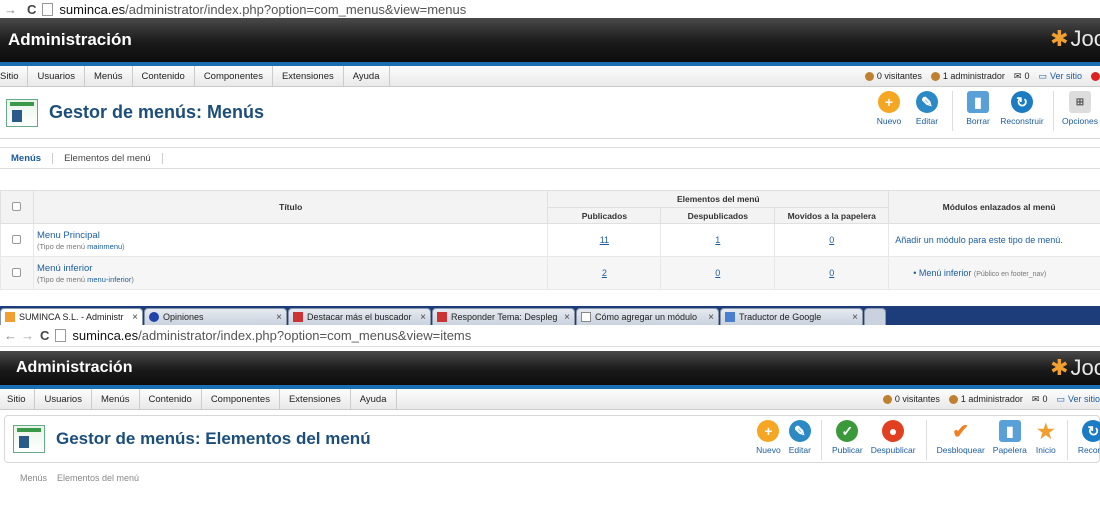 Image resolution: width=1100 pixels, height=525 pixels. Describe the element at coordinates (215, 316) in the screenshot. I see `browser-tab: Opiniones ×` at that location.